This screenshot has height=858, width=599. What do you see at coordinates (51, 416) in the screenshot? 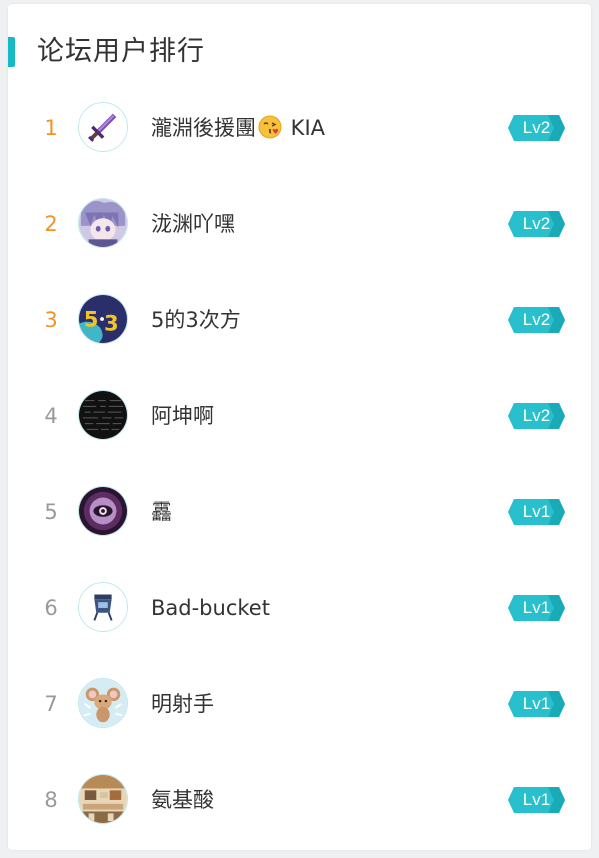
I see `rank-number: 4` at bounding box center [51, 416].